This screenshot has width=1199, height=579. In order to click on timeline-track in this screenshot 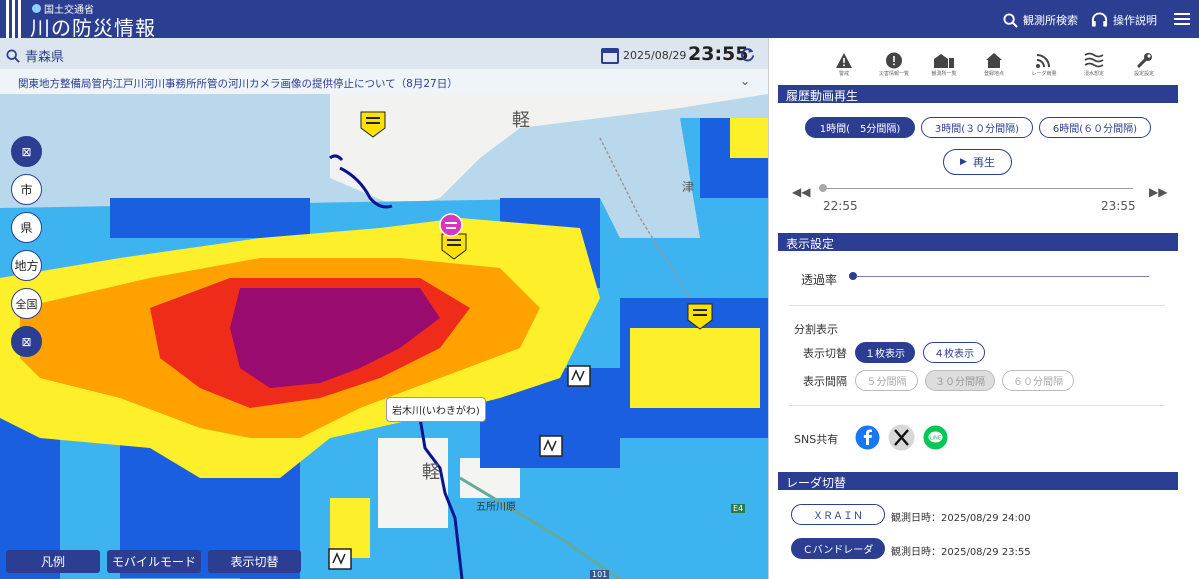, I will do `click(978, 188)`.